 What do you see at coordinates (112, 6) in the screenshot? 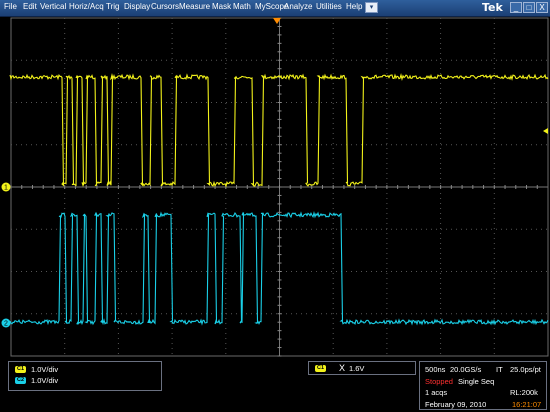
I see `menu-trig: Trig` at bounding box center [112, 6].